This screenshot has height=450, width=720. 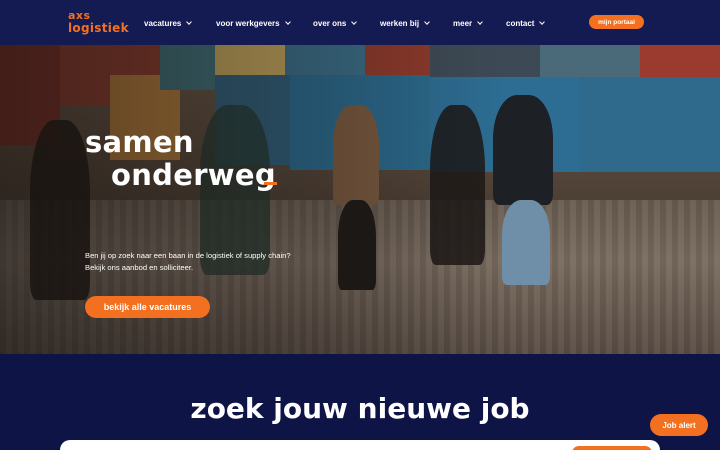 What do you see at coordinates (270, 183) in the screenshot?
I see `headline-accent-dash` at bounding box center [270, 183].